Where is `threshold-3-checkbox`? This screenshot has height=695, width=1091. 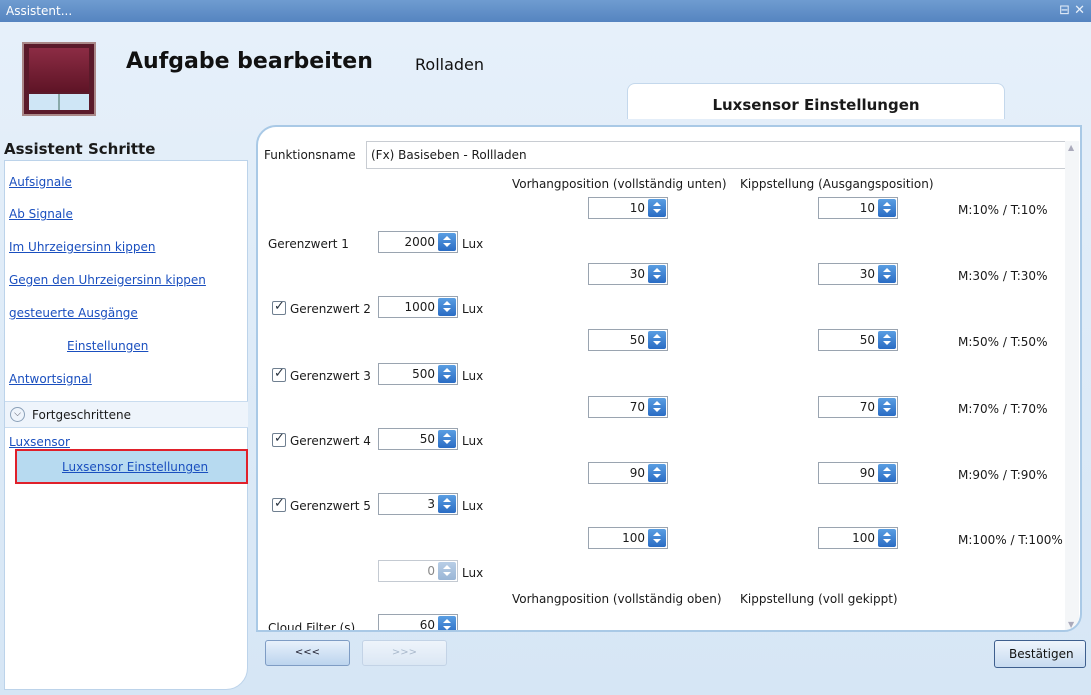 threshold-3-checkbox is located at coordinates (279, 374).